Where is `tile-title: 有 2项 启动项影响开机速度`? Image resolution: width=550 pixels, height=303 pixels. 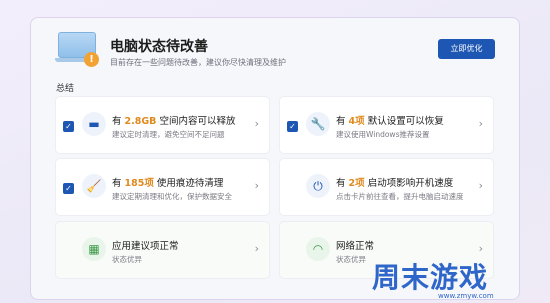 tile-title: 有 2项 启动项影响开机速度 is located at coordinates (395, 183).